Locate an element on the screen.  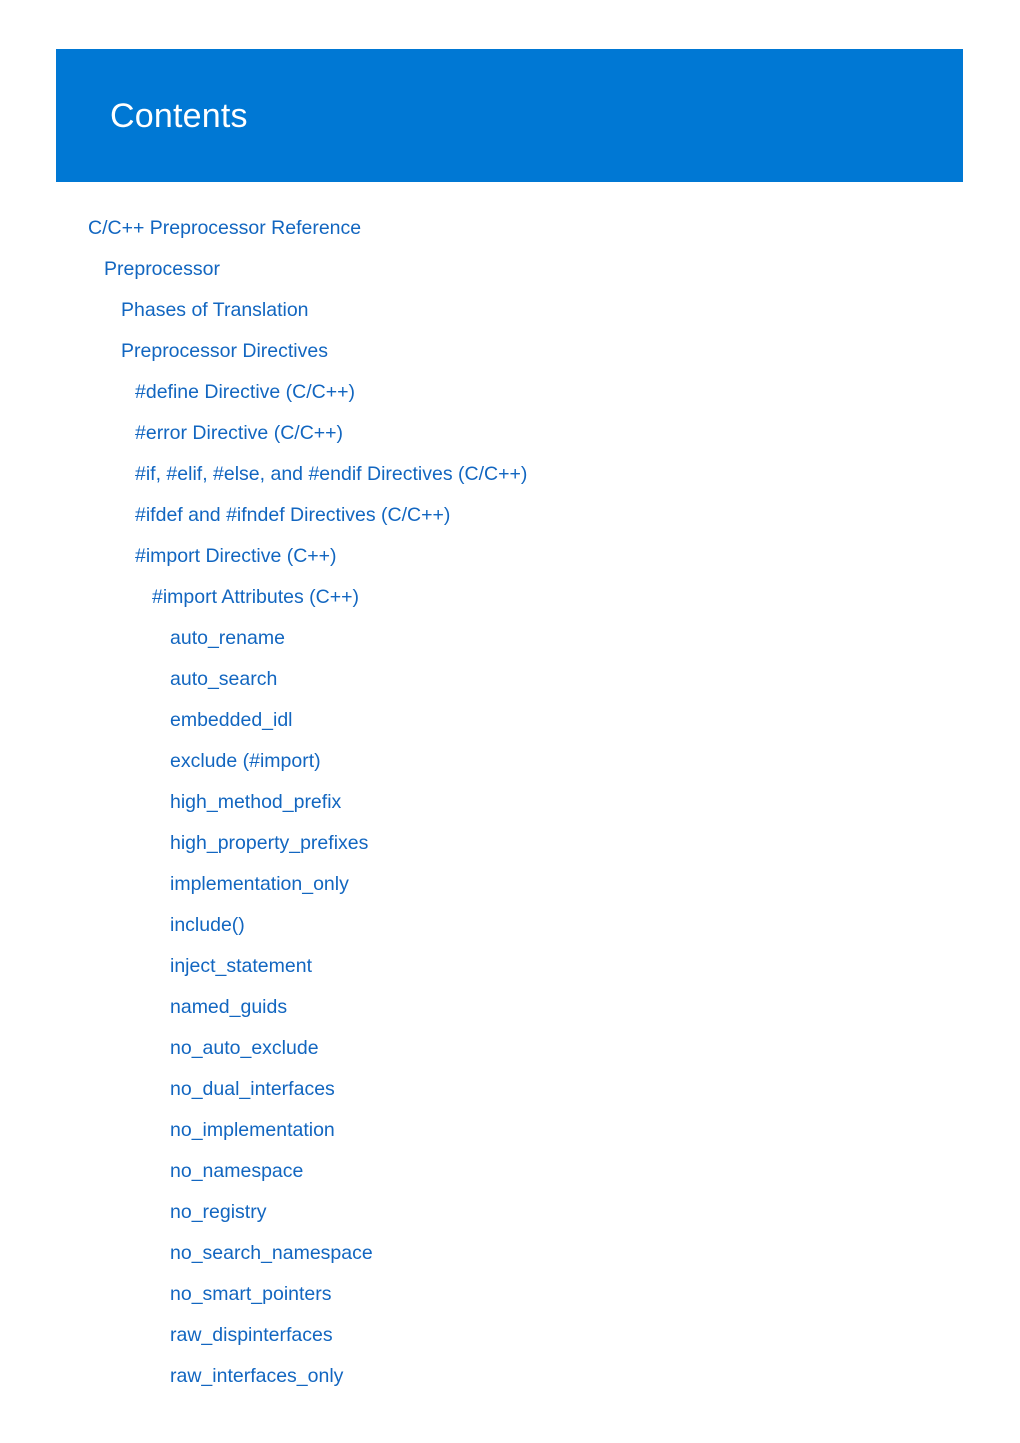
toc-entry-label: #error Directive (C/C++) is located at coordinates (239, 433).